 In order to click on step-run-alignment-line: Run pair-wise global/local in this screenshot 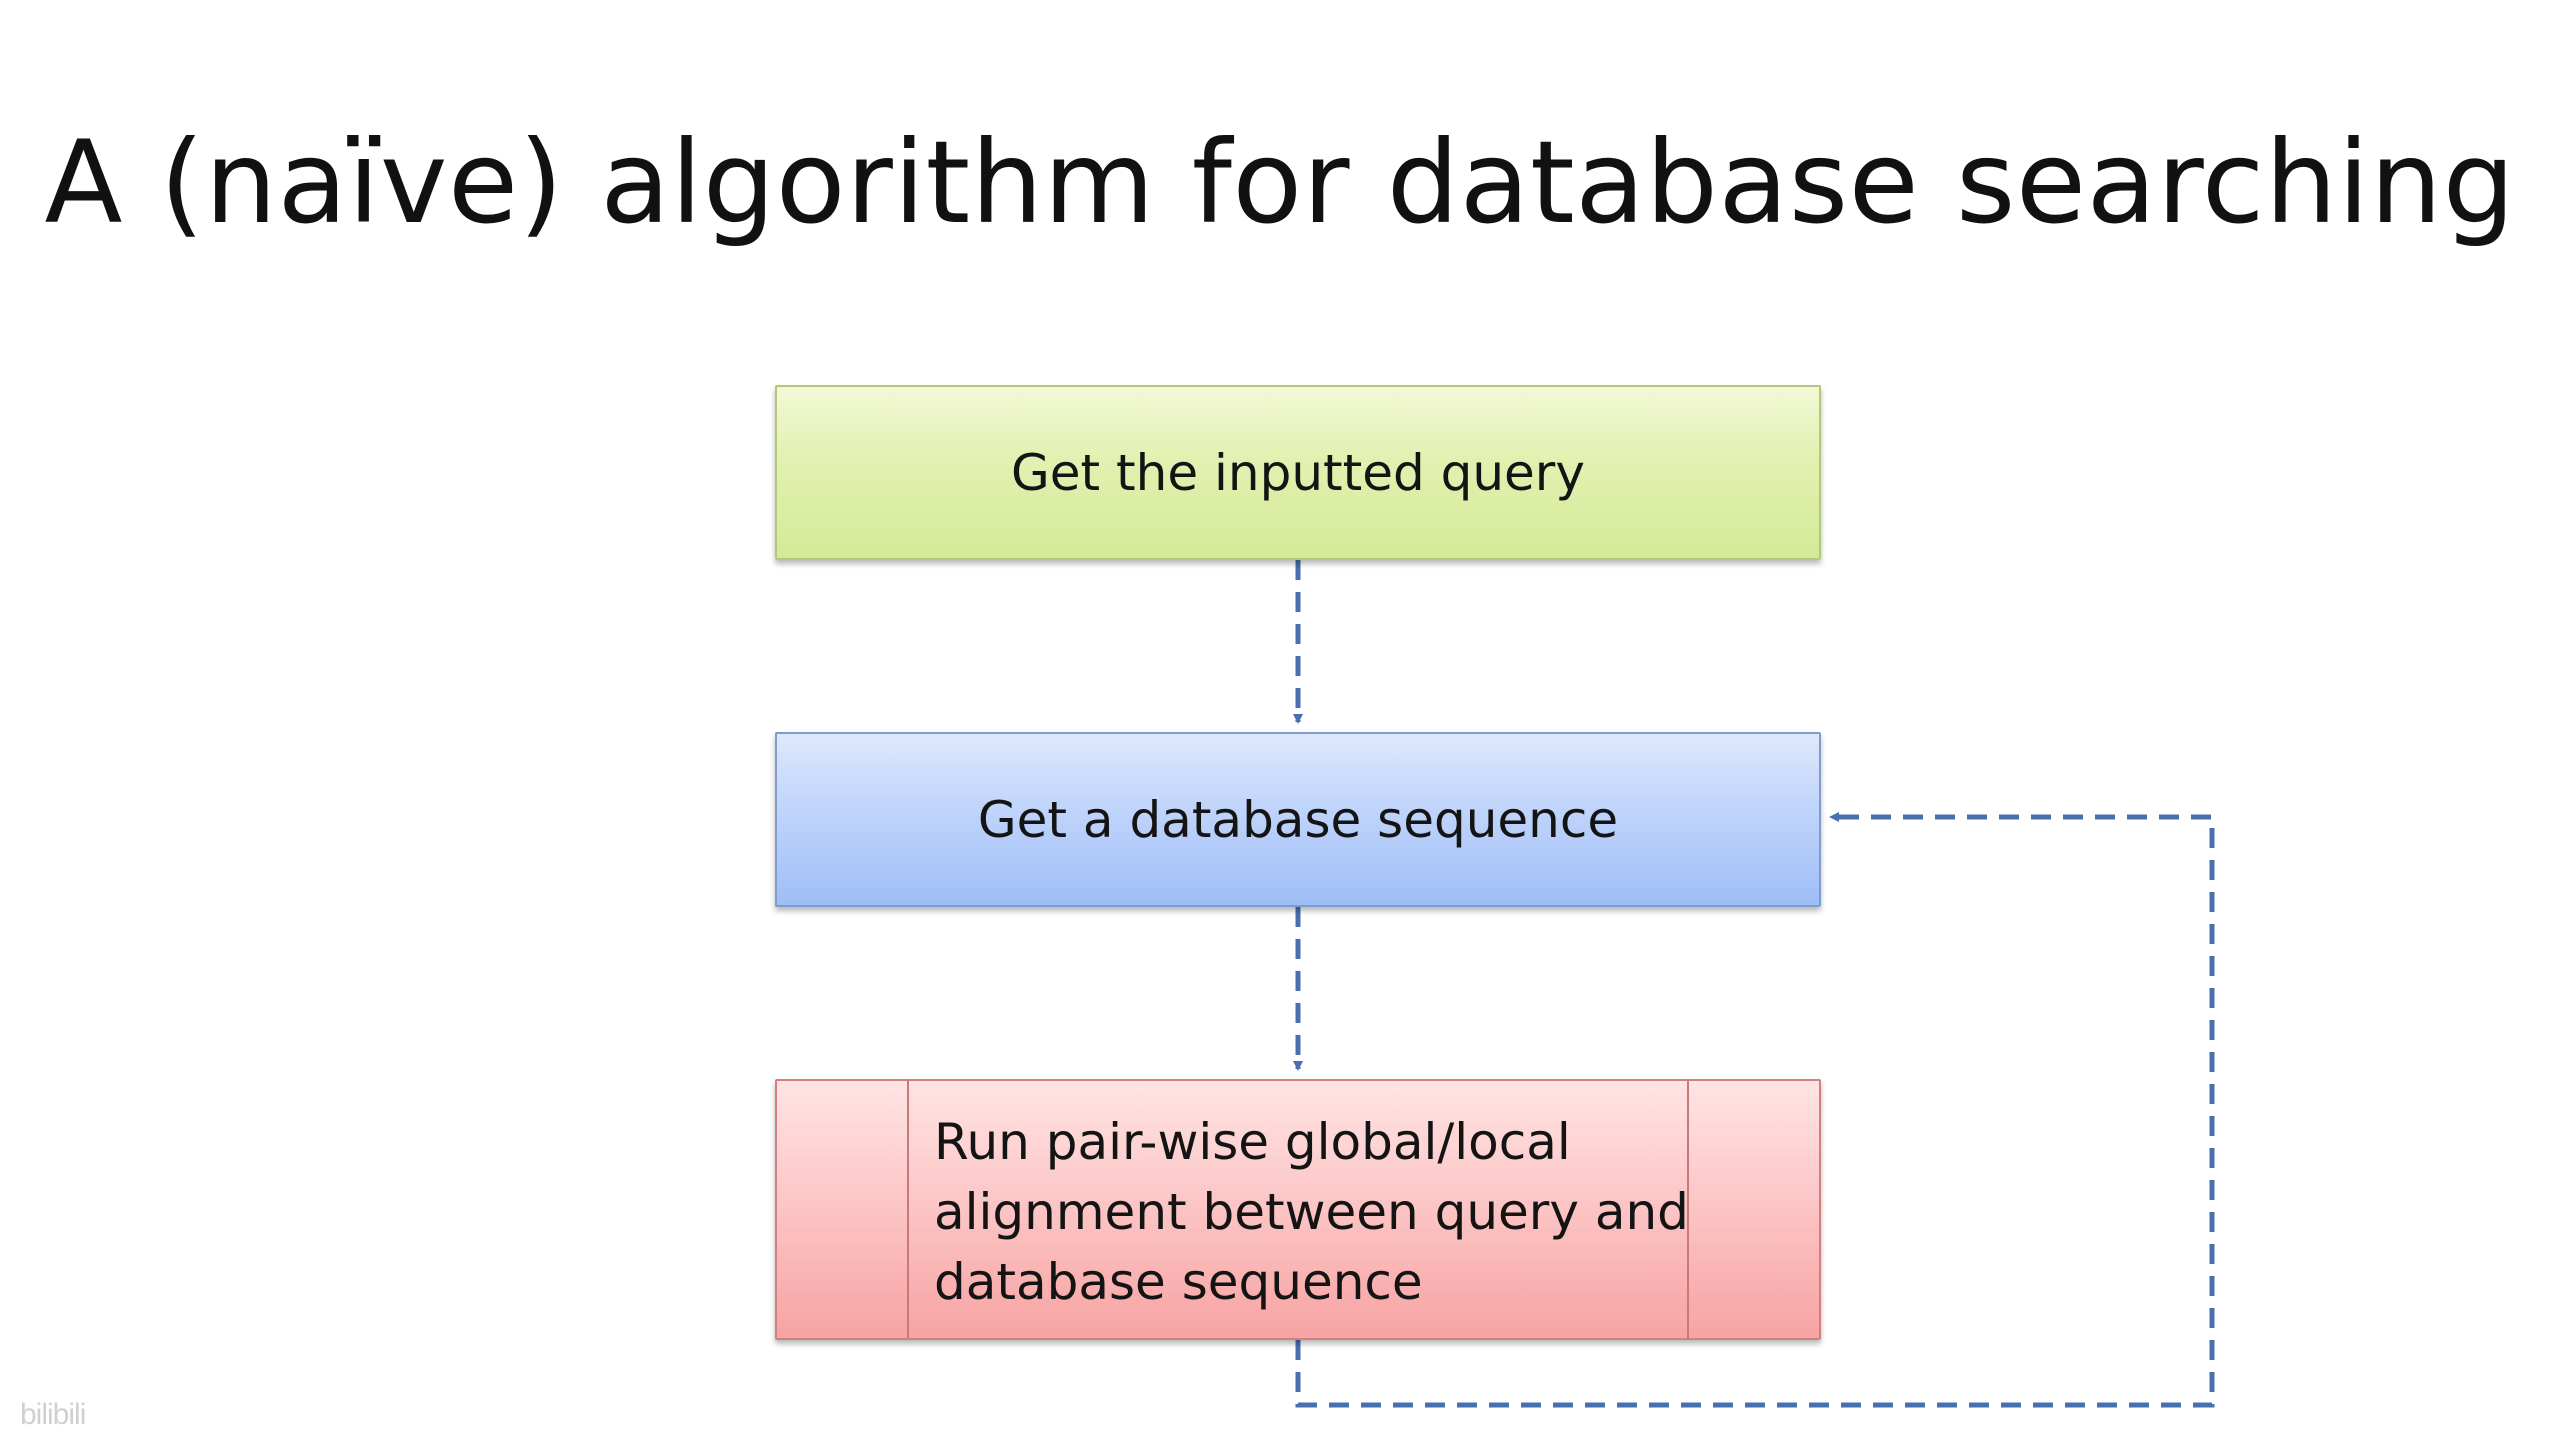, I will do `click(1252, 1142)`.